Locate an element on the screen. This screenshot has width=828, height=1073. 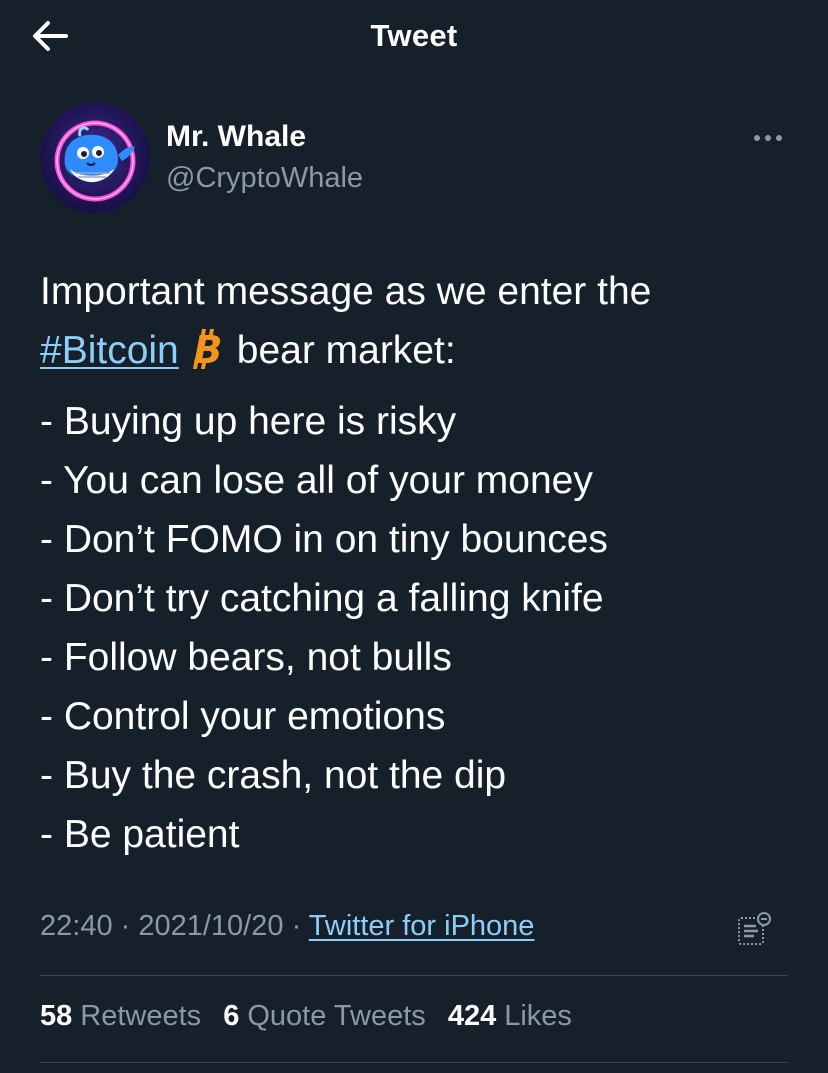
list-item: - Control your emotions is located at coordinates (243, 716).